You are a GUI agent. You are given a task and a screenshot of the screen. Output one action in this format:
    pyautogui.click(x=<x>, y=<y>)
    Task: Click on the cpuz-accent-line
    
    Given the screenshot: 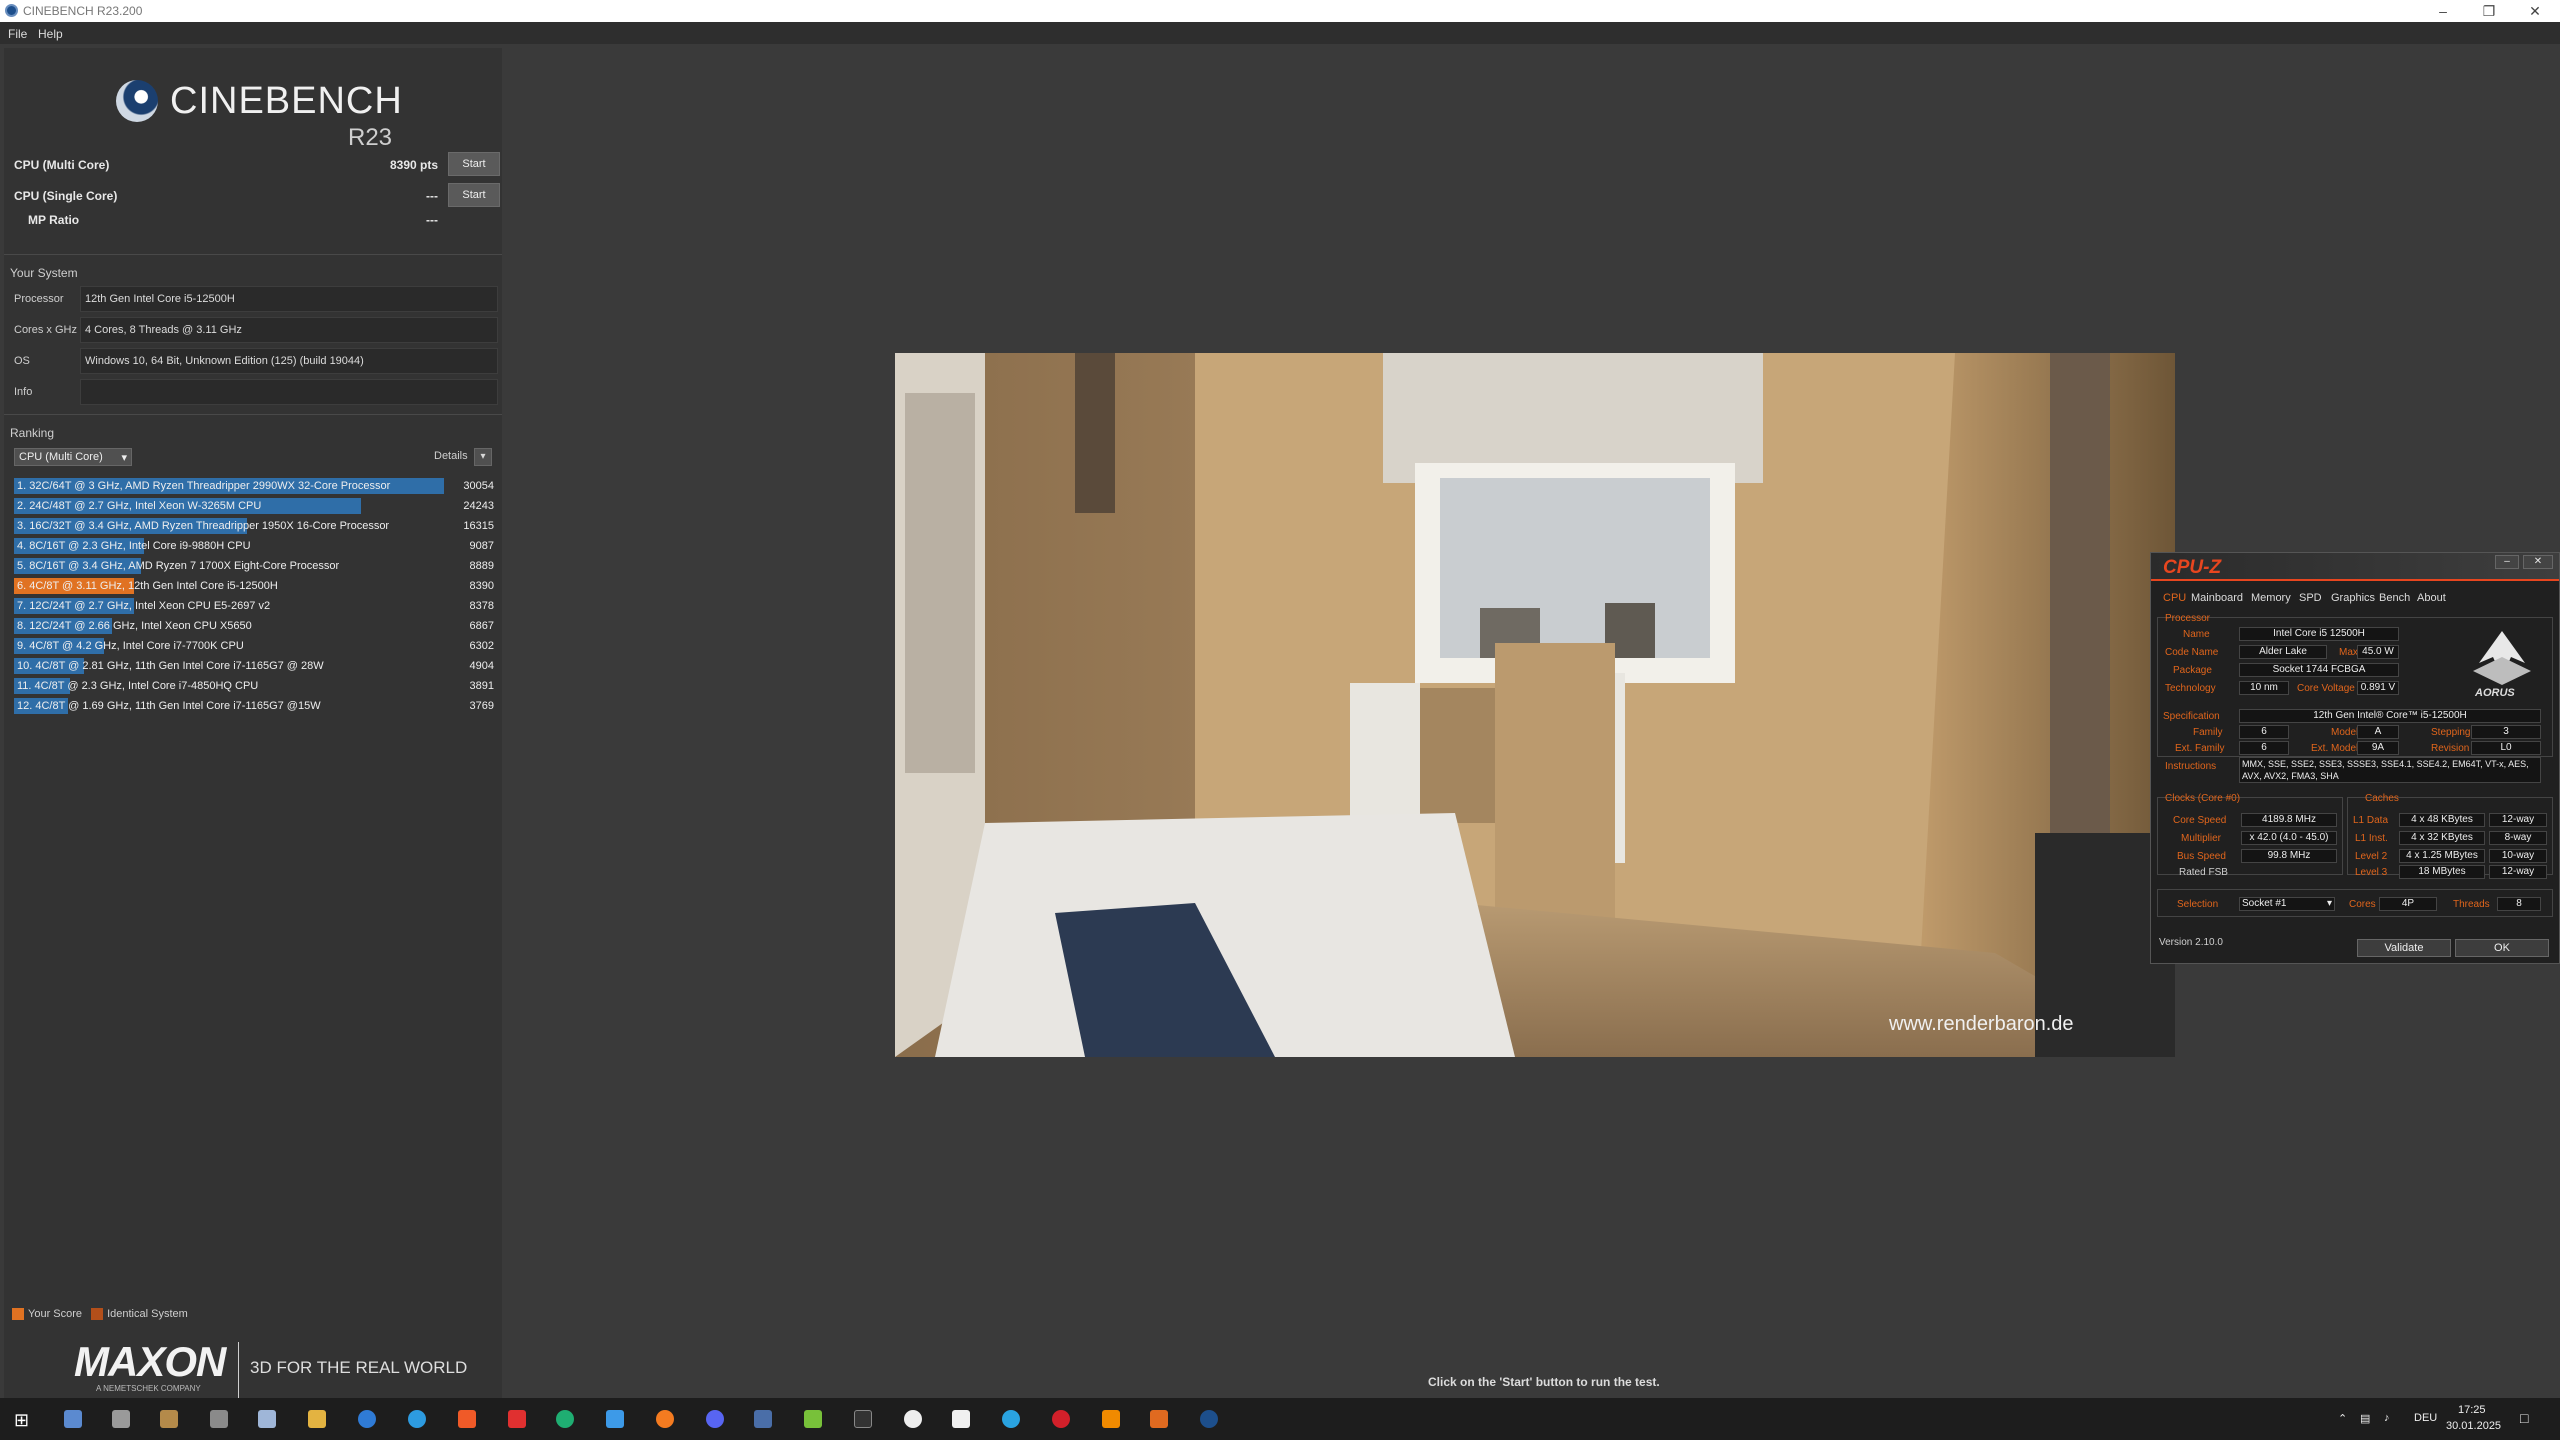 What is the action you would take?
    pyautogui.click(x=2355, y=580)
    